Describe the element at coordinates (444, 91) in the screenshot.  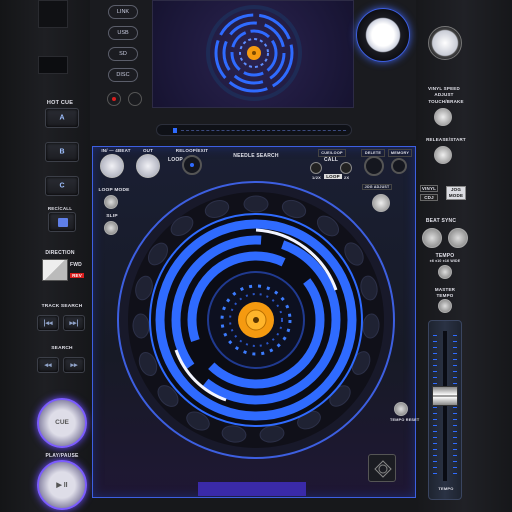
I see `vinyl-speed-label: VINYL SPEED ADJUST` at that location.